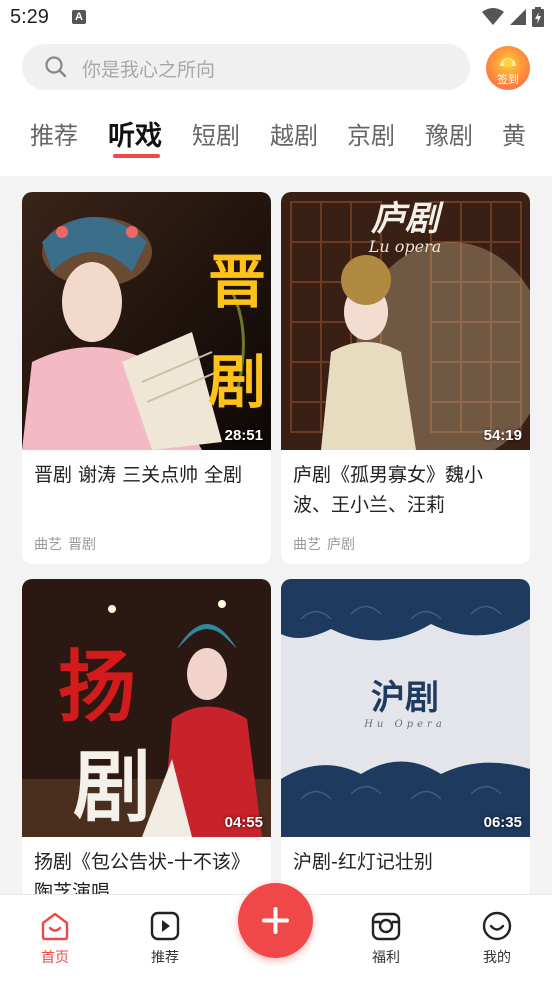  Describe the element at coordinates (508, 62) in the screenshot. I see `sun-icon` at that location.